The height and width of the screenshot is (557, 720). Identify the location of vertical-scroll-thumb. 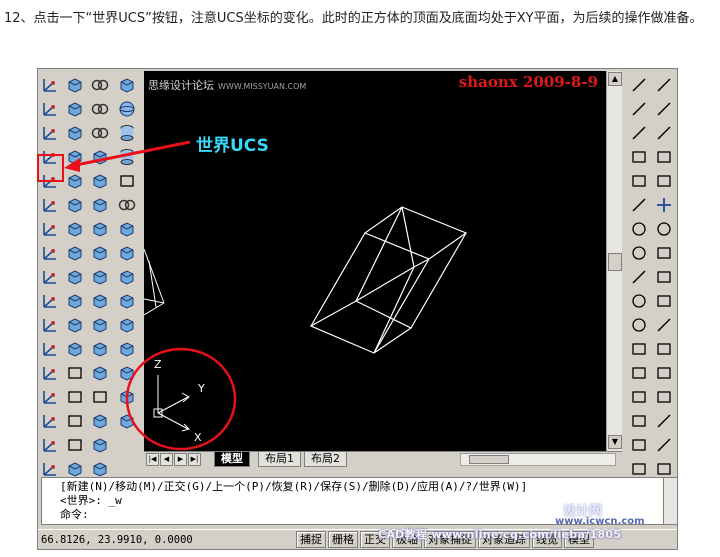
(615, 262).